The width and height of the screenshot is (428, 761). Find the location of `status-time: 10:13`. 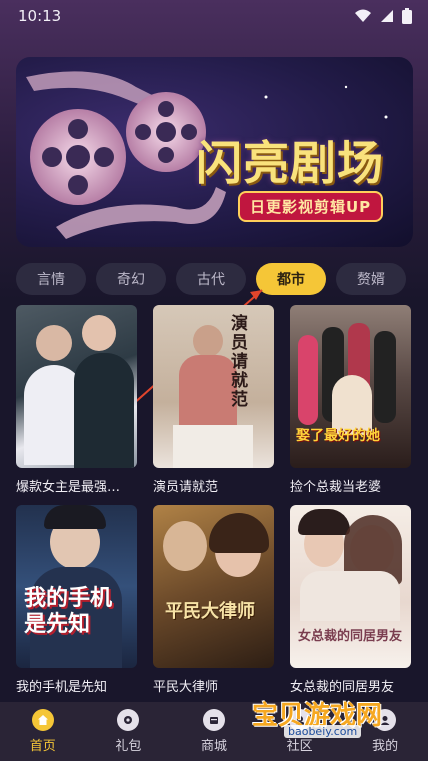

status-time: 10:13 is located at coordinates (40, 16).